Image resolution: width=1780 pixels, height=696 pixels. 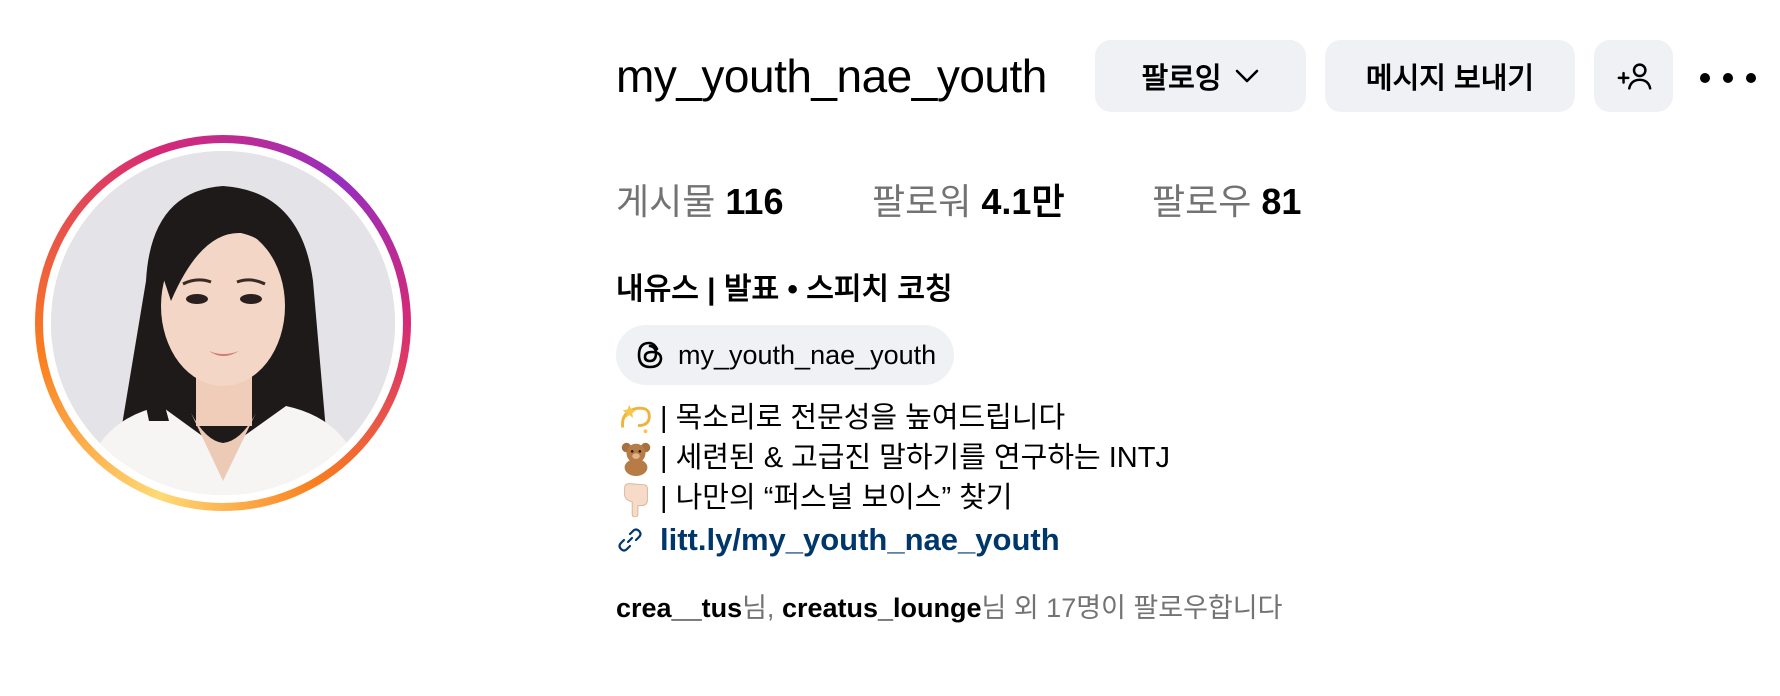 What do you see at coordinates (882, 608) in the screenshot?
I see `followed-by-user: creatus_lounge` at bounding box center [882, 608].